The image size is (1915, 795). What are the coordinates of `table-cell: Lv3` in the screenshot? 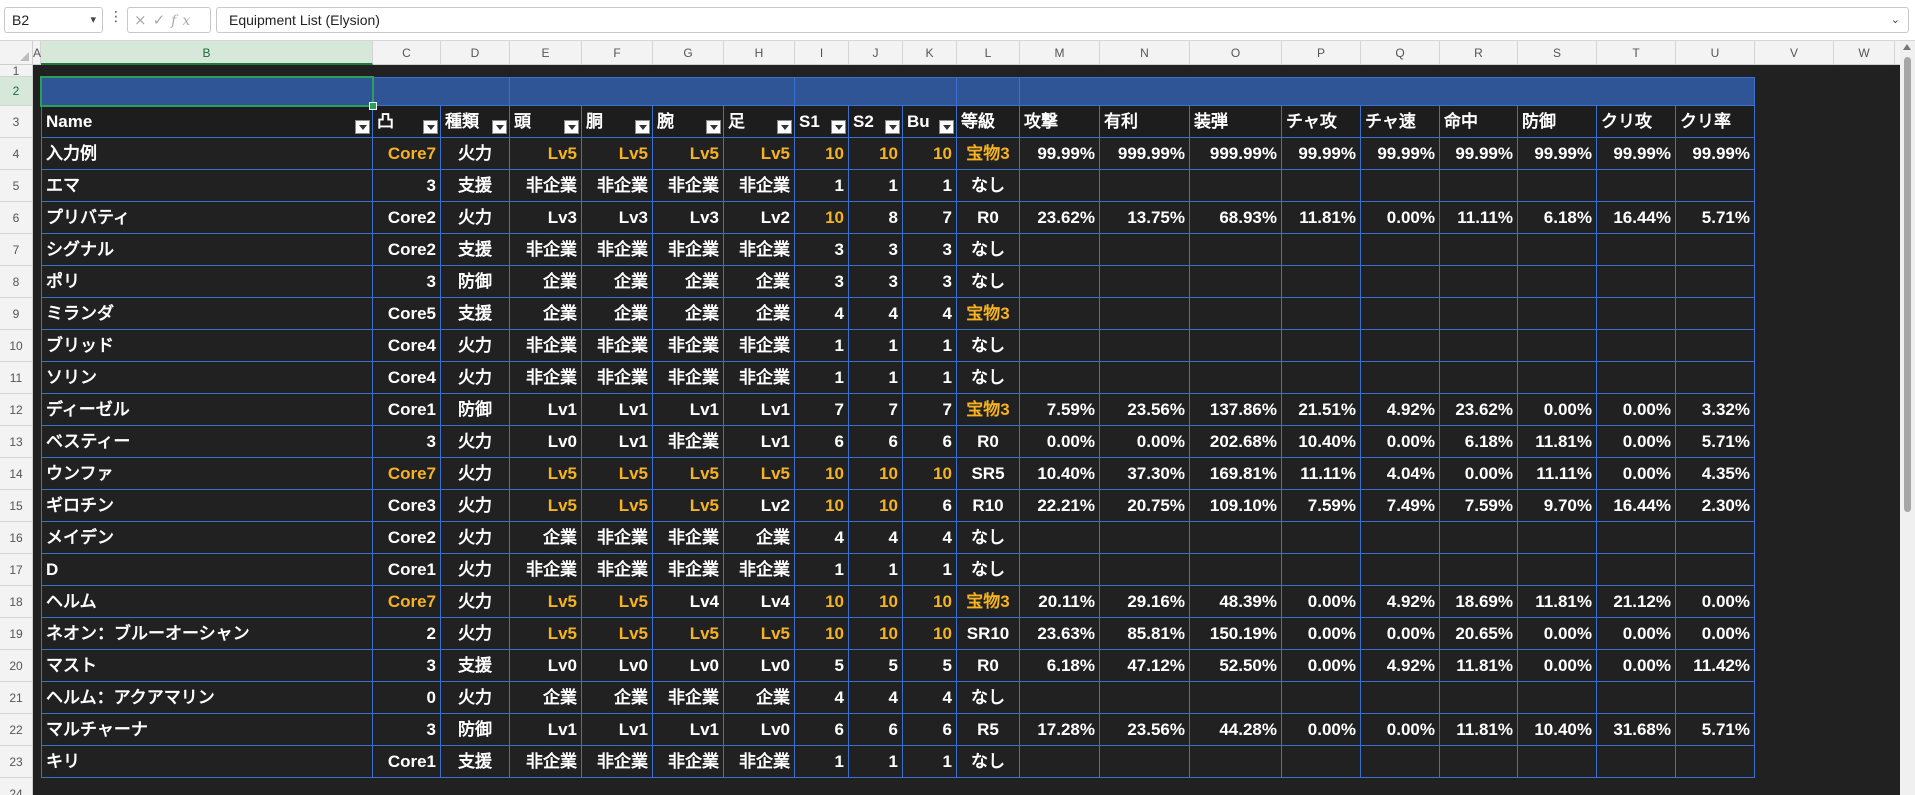 It's located at (688, 218).